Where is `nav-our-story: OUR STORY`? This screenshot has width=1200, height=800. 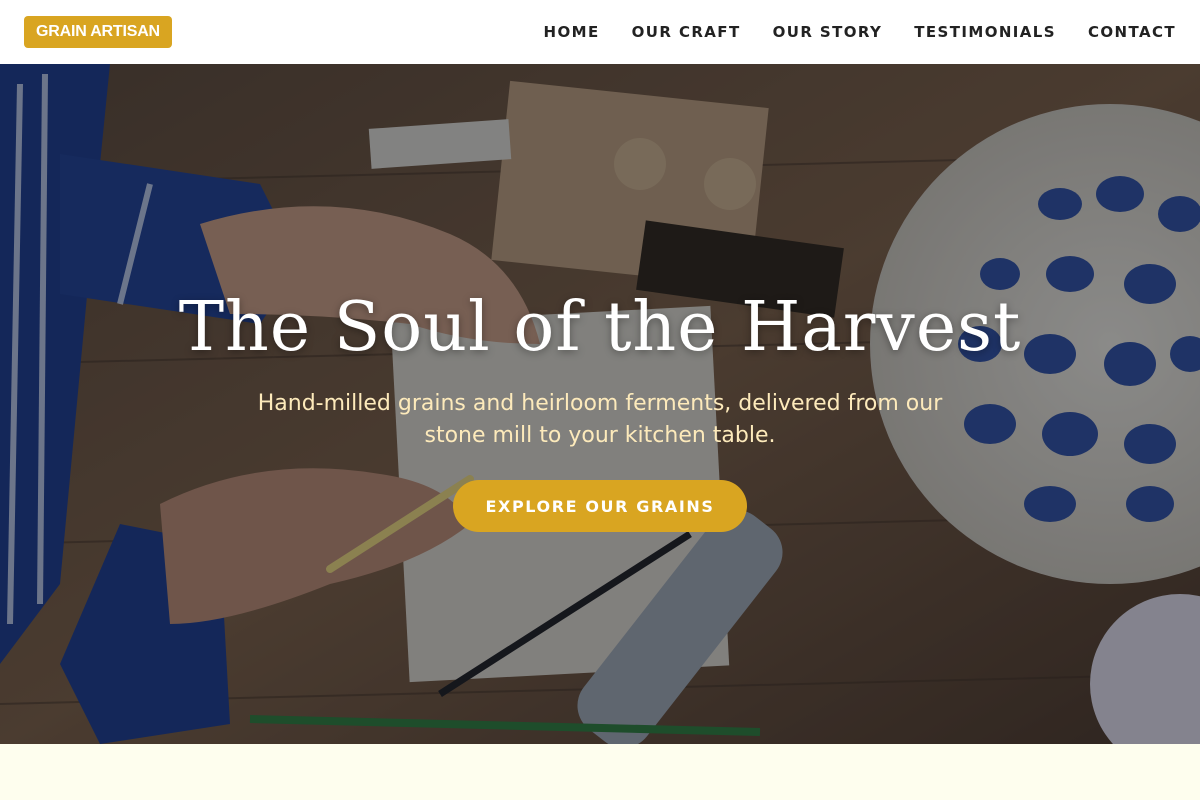 nav-our-story: OUR STORY is located at coordinates (828, 32).